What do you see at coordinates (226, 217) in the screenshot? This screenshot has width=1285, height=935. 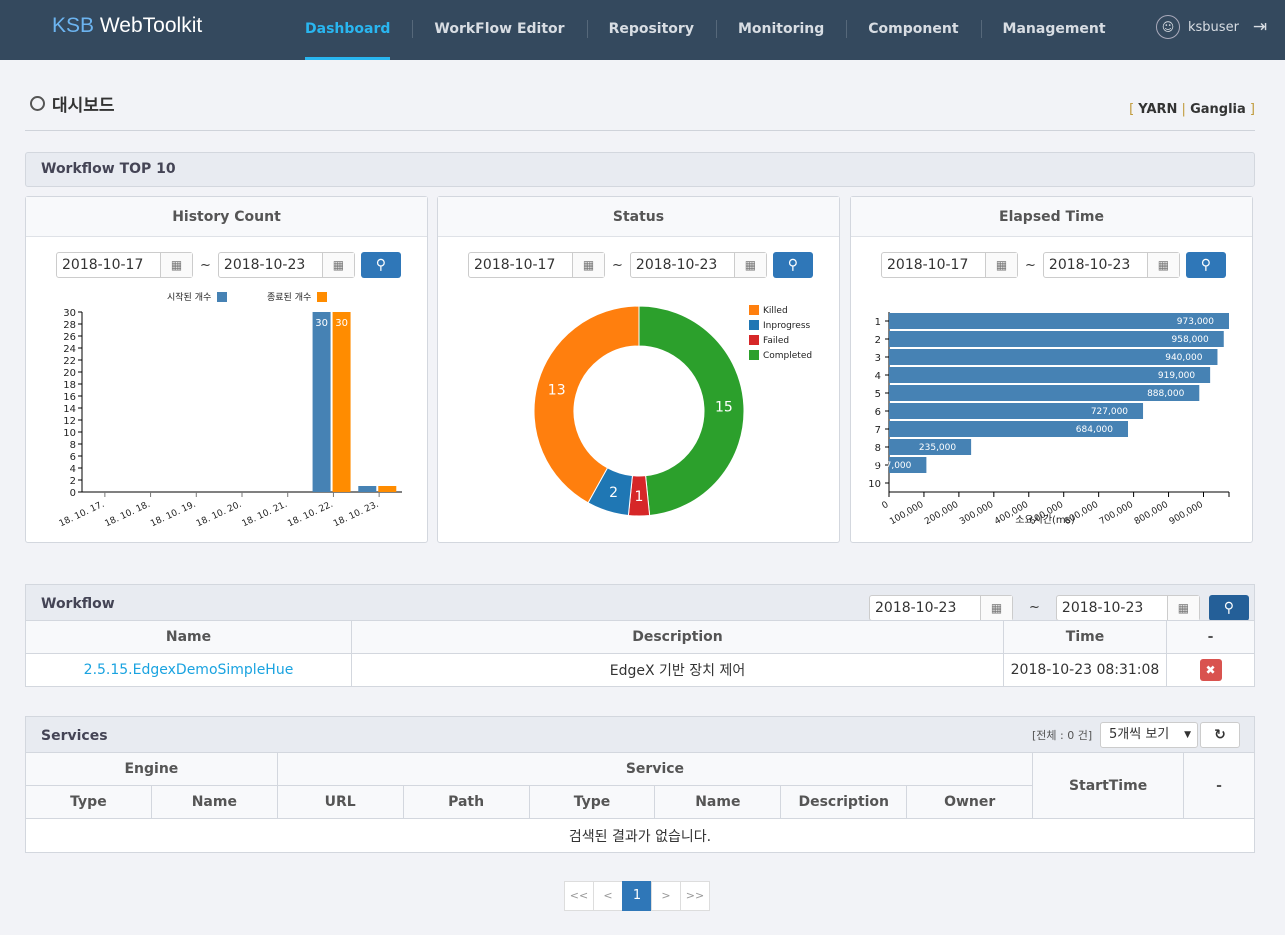 I see `panel-title: History Count` at bounding box center [226, 217].